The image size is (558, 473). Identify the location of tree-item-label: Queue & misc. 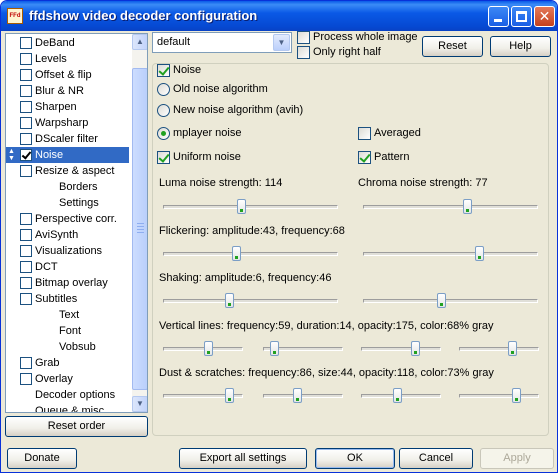
(70, 409).